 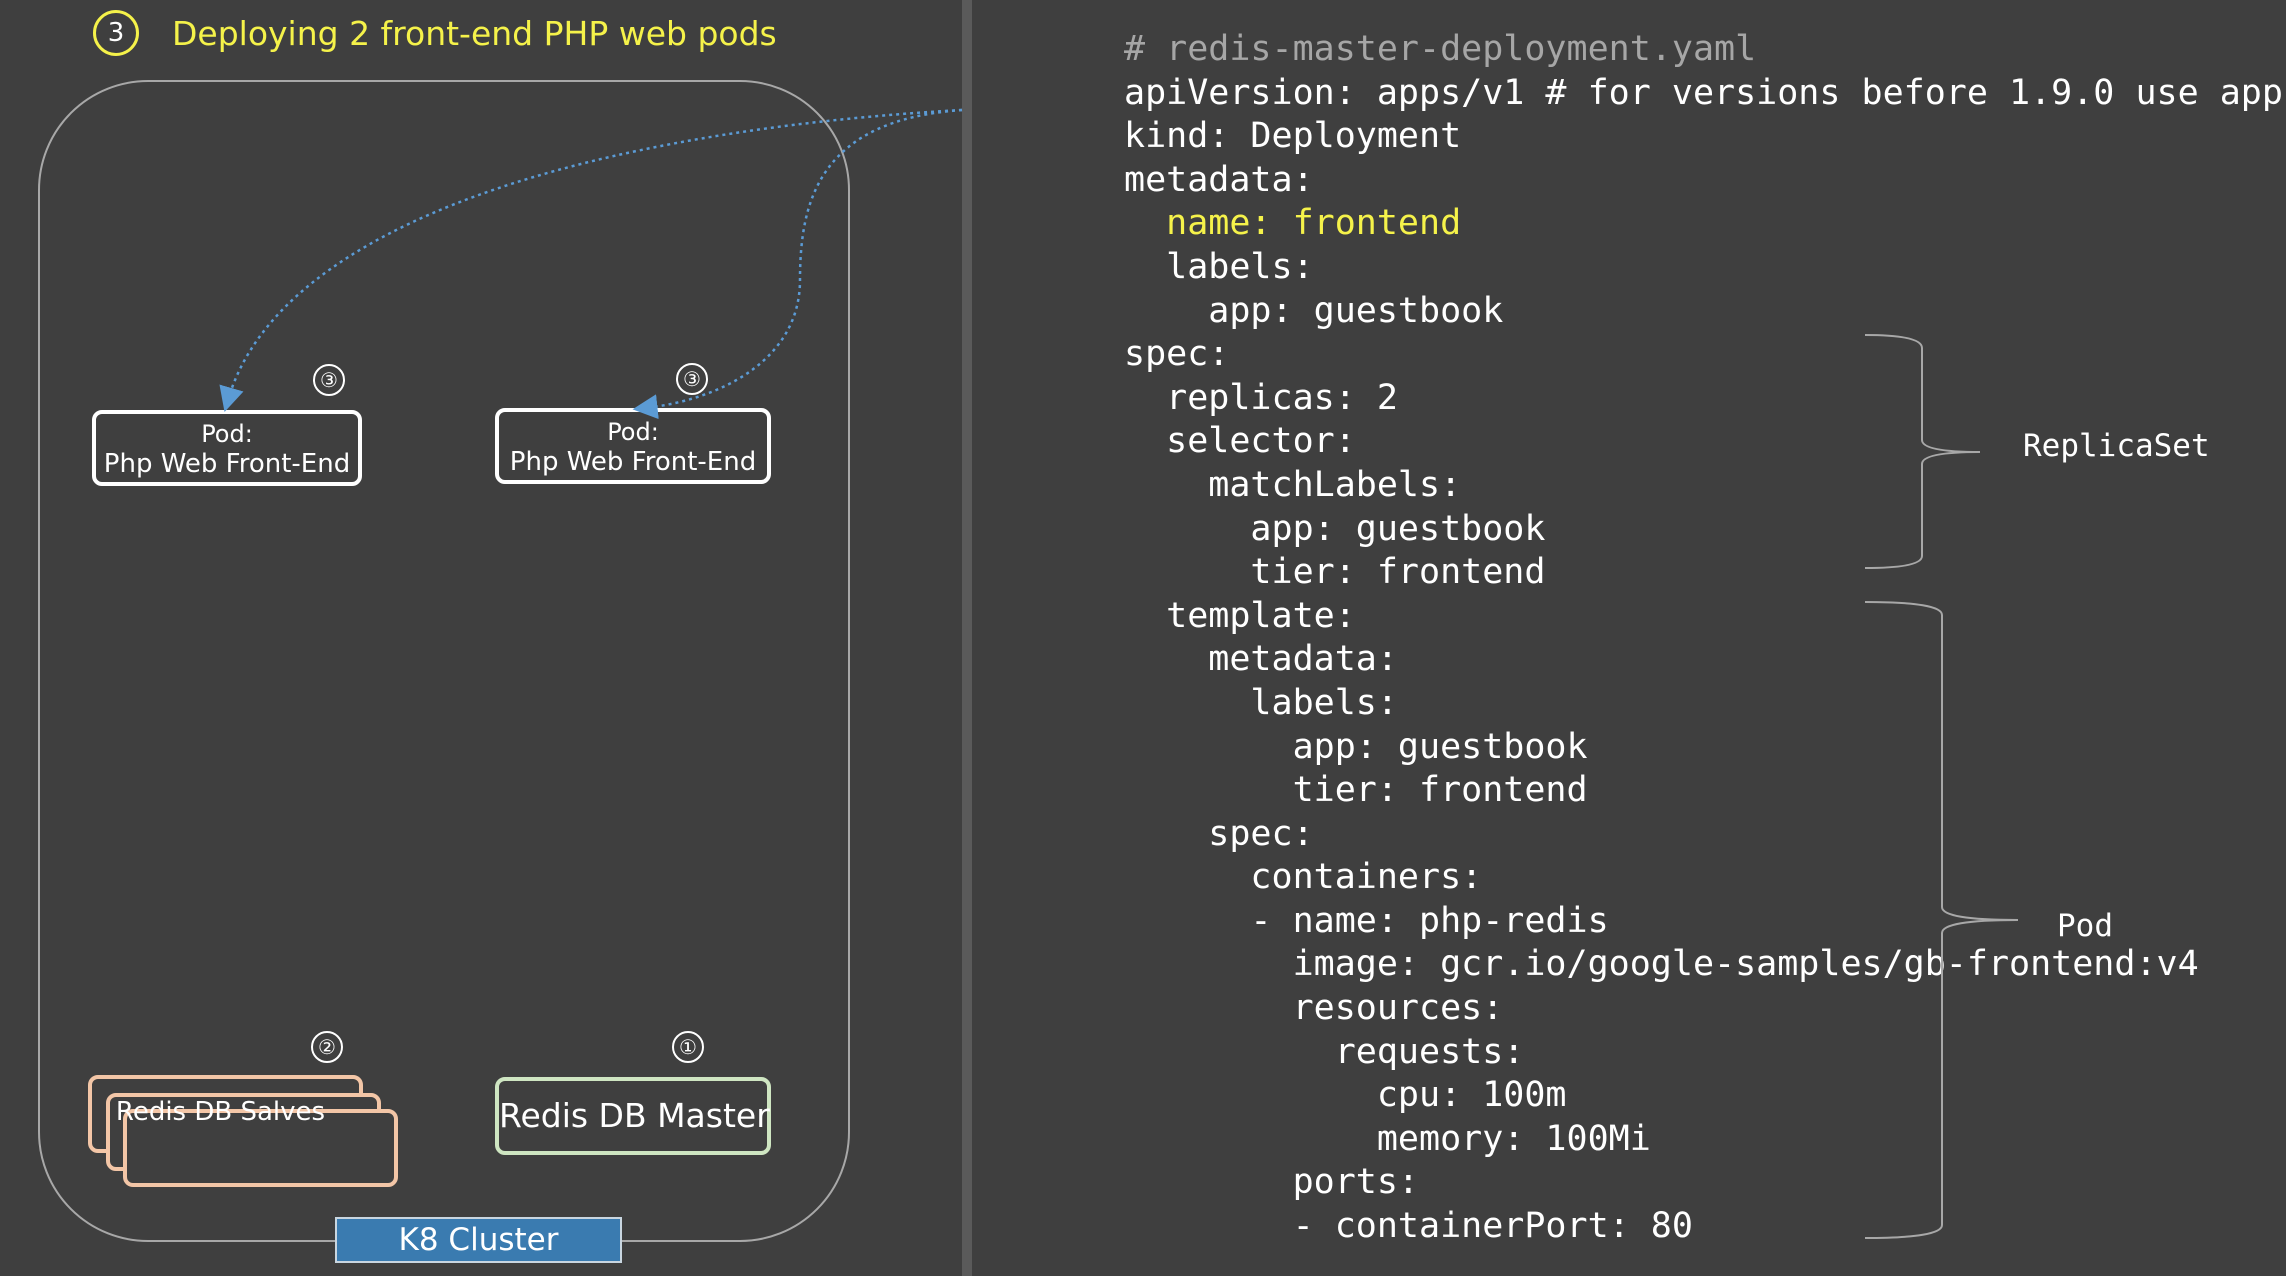 I want to click on code-line: cpu: 100m, so click(x=1345, y=1095).